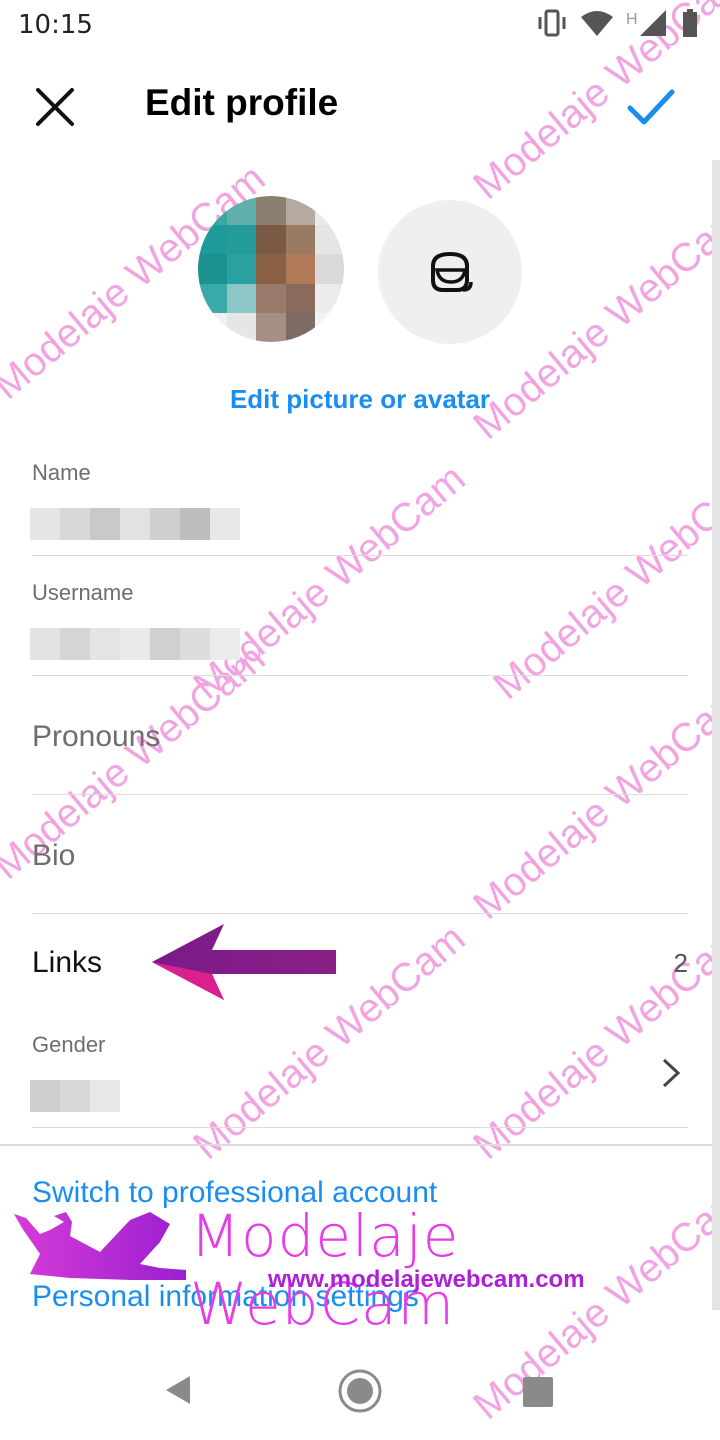  I want to click on gender-row: Gender, so click(359, 1074).